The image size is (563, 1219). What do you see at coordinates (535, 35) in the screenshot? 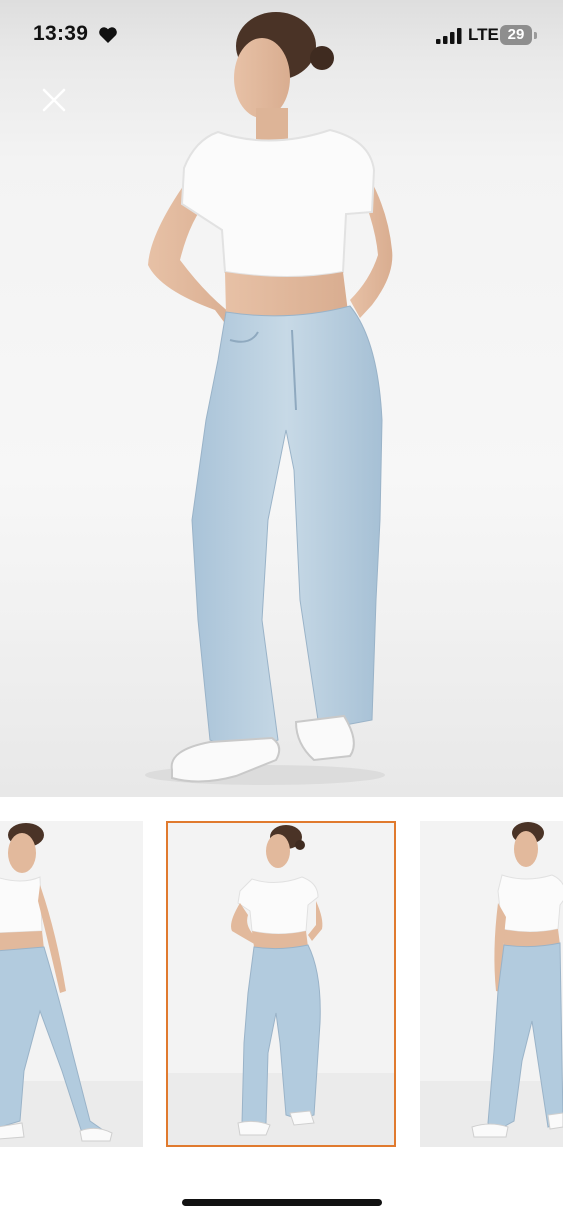
I see `battery-tip` at bounding box center [535, 35].